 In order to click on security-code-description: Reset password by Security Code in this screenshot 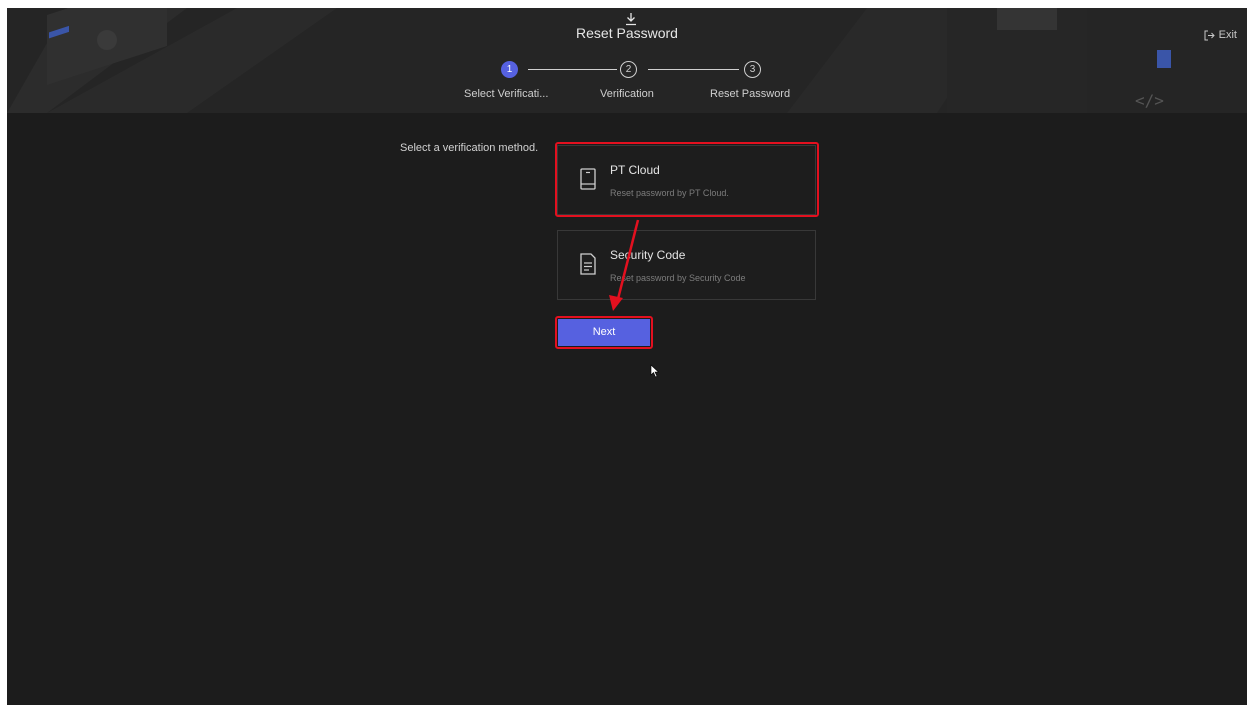, I will do `click(678, 278)`.